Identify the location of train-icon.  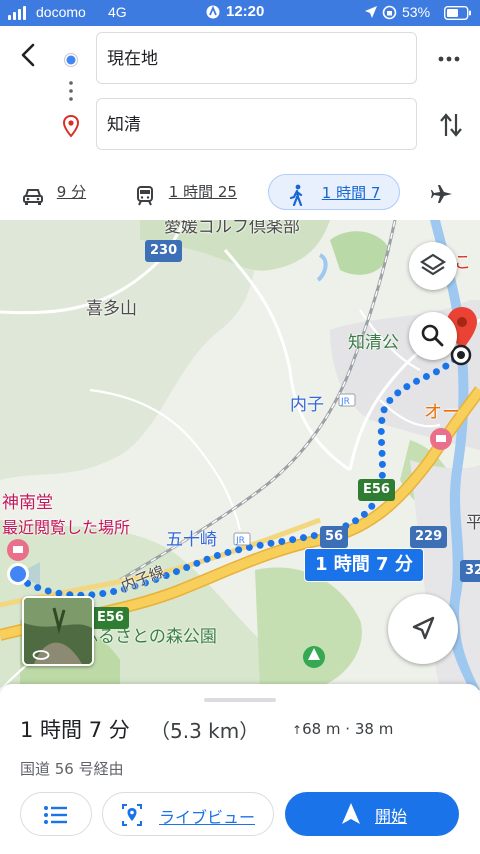
(146, 194).